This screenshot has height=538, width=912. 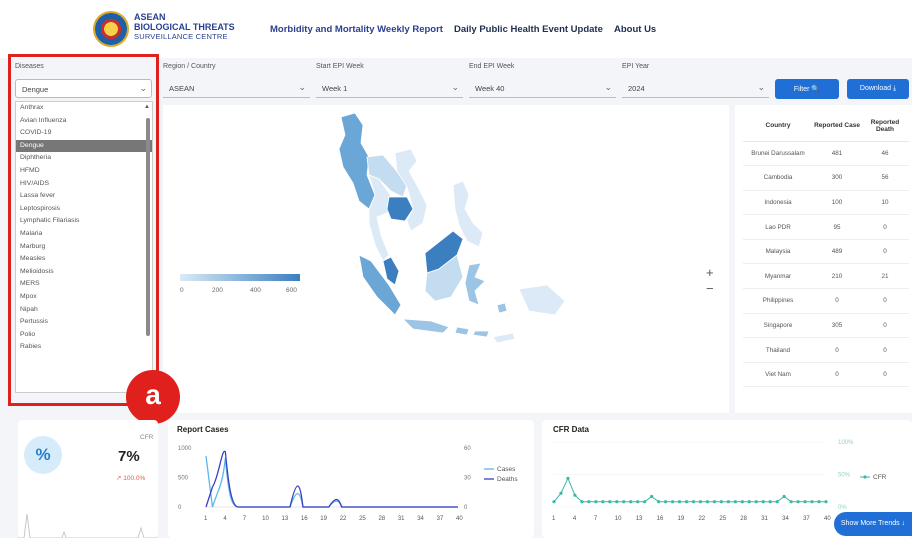 I want to click on cell-reported-case: 100, so click(x=837, y=203).